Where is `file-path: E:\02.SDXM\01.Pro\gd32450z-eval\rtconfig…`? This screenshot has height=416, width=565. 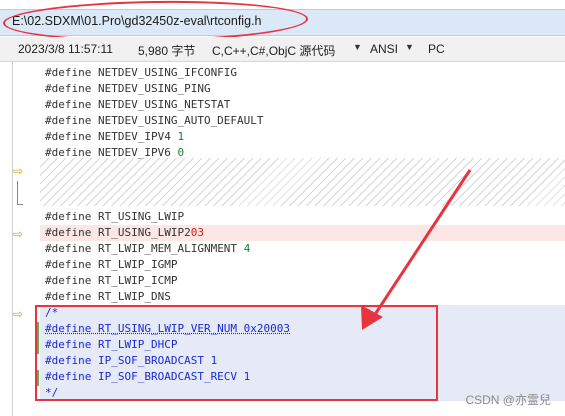 file-path: E:\02.SDXM\01.Pro\gd32450z-eval\rtconfig… is located at coordinates (136, 21).